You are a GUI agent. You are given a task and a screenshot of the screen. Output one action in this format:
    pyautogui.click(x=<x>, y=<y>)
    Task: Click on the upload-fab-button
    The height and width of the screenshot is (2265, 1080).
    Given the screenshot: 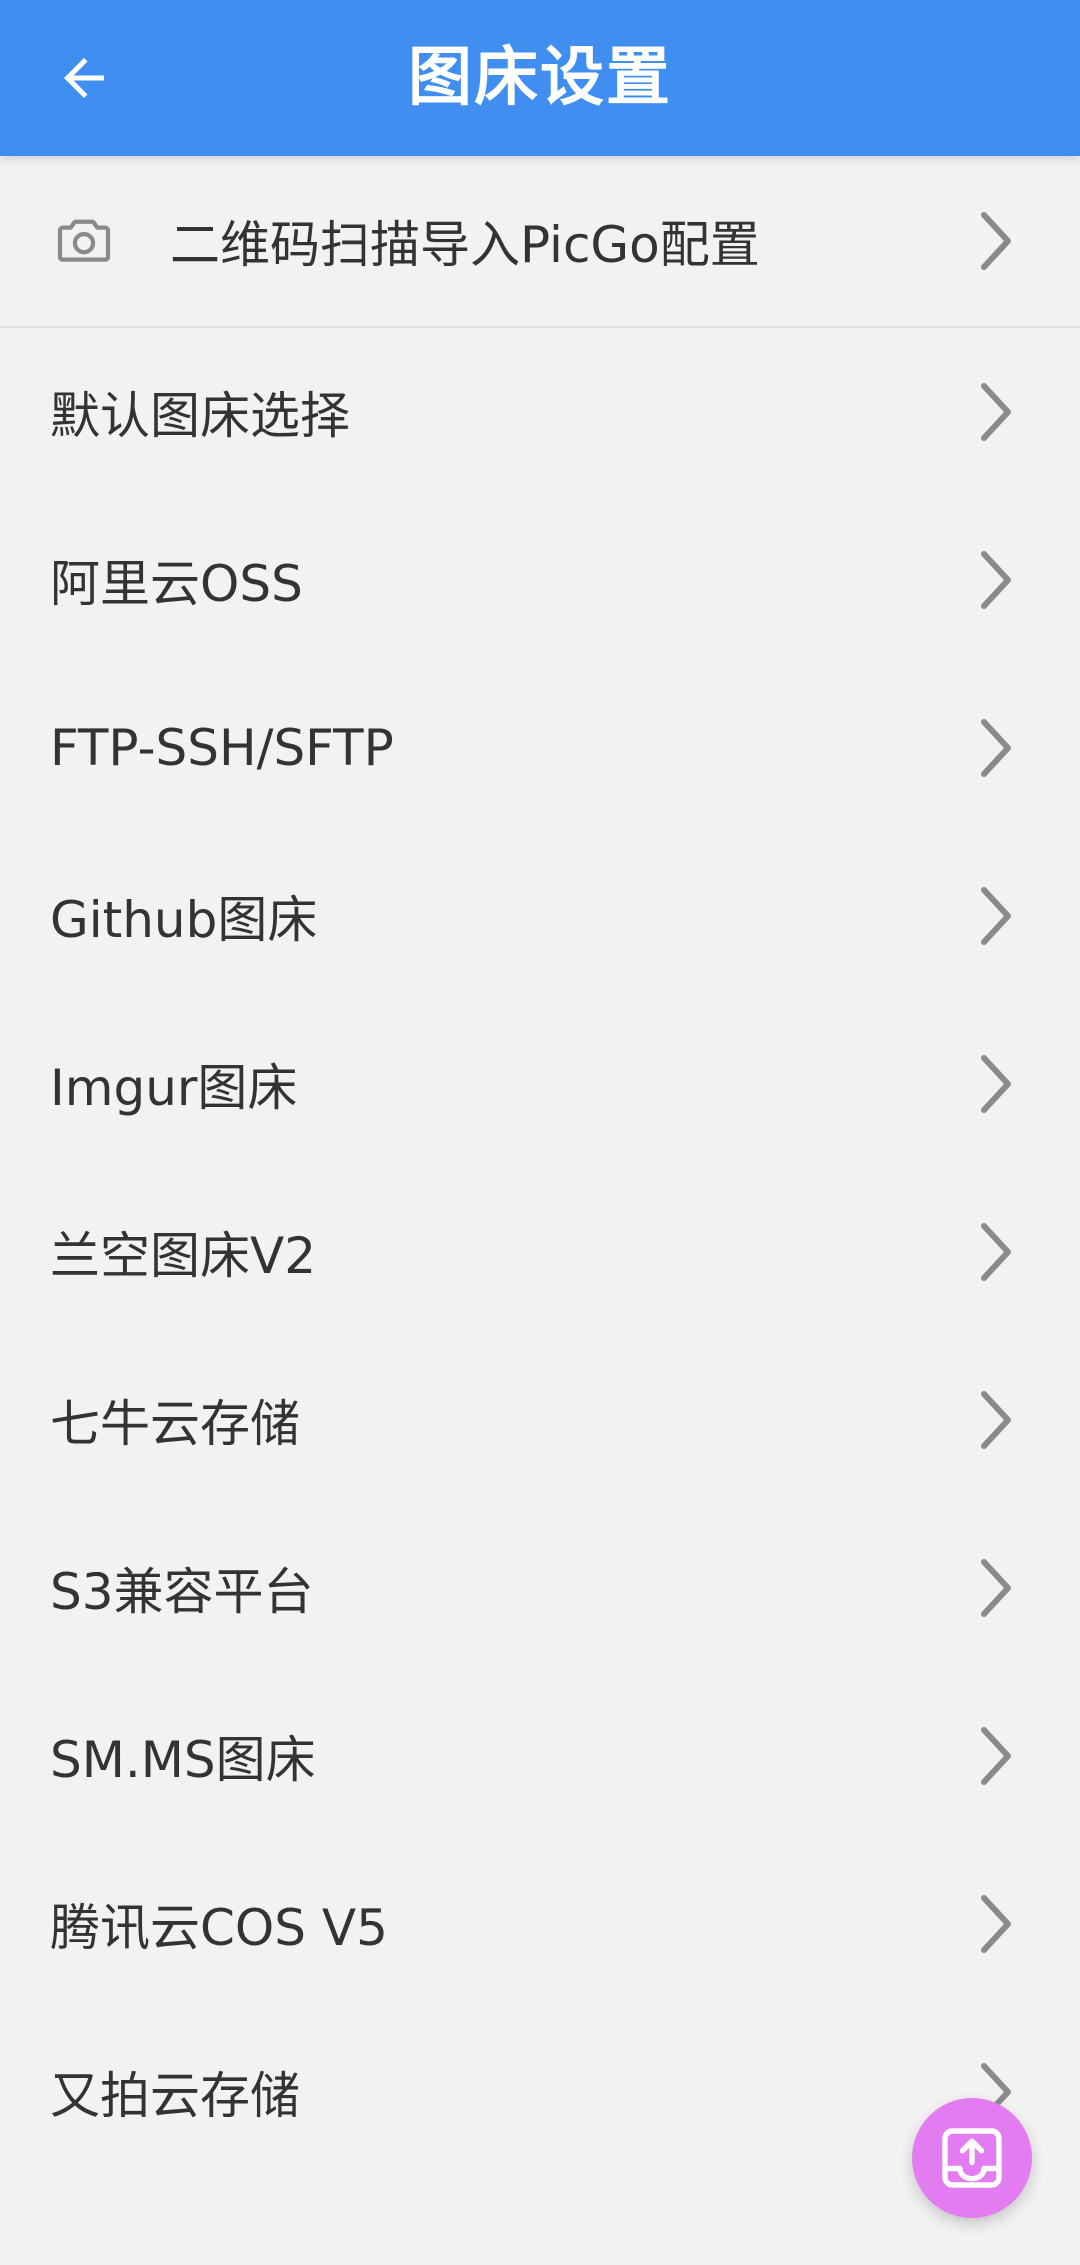 What is the action you would take?
    pyautogui.click(x=972, y=2158)
    